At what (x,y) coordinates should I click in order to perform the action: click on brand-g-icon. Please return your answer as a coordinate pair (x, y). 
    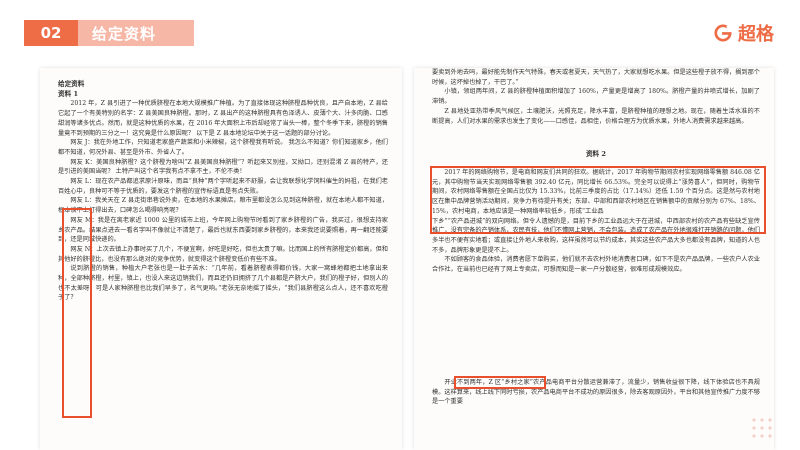
    Looking at the image, I should click on (723, 33).